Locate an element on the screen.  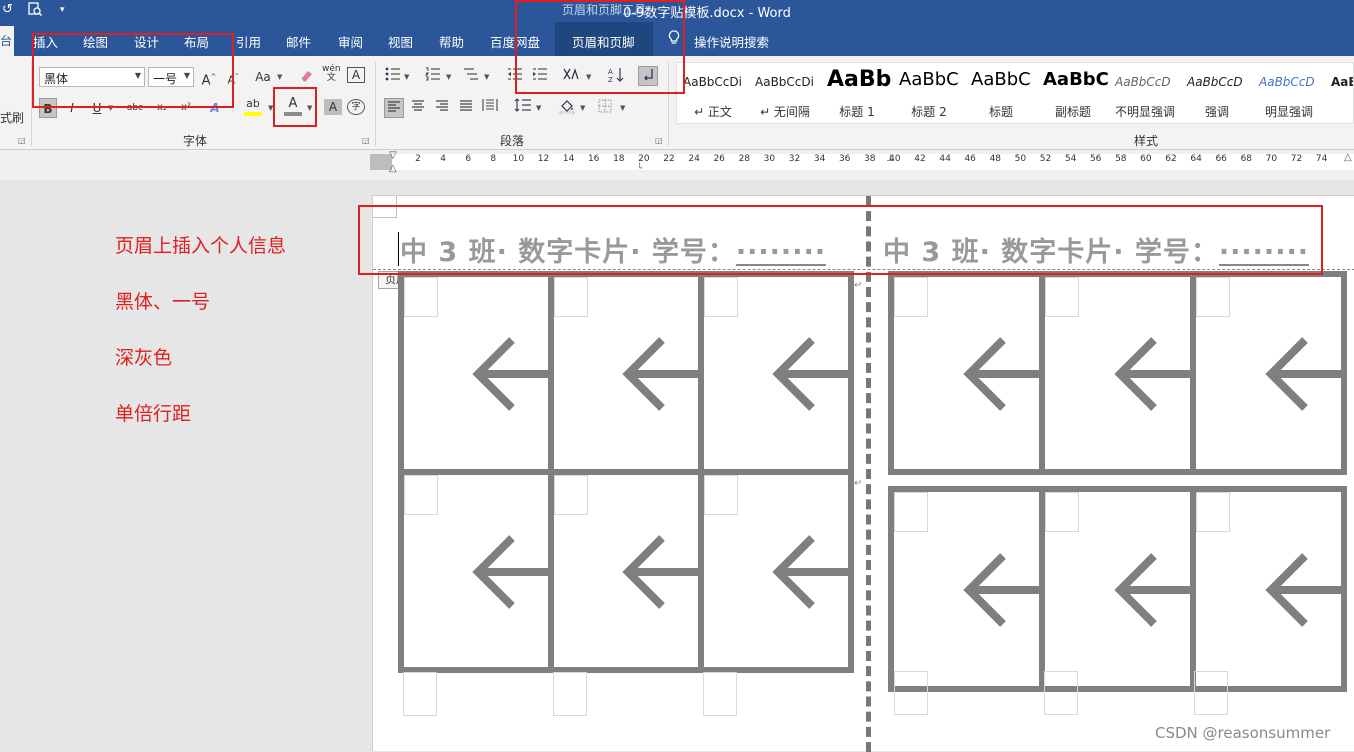
change-case-icon: Aa is located at coordinates (263, 77).